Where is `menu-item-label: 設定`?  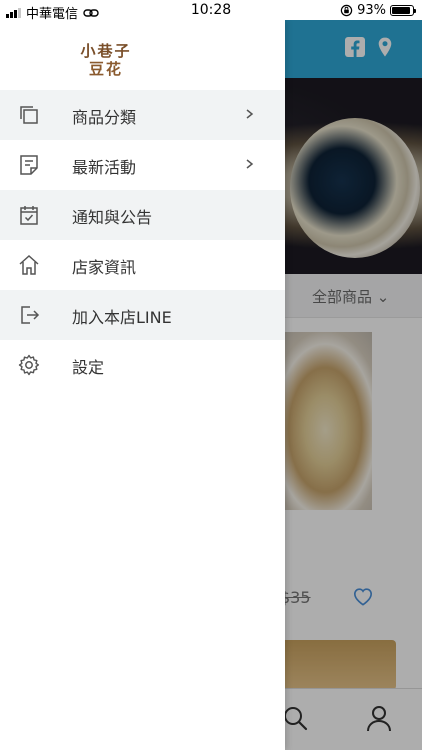 menu-item-label: 設定 is located at coordinates (88, 367).